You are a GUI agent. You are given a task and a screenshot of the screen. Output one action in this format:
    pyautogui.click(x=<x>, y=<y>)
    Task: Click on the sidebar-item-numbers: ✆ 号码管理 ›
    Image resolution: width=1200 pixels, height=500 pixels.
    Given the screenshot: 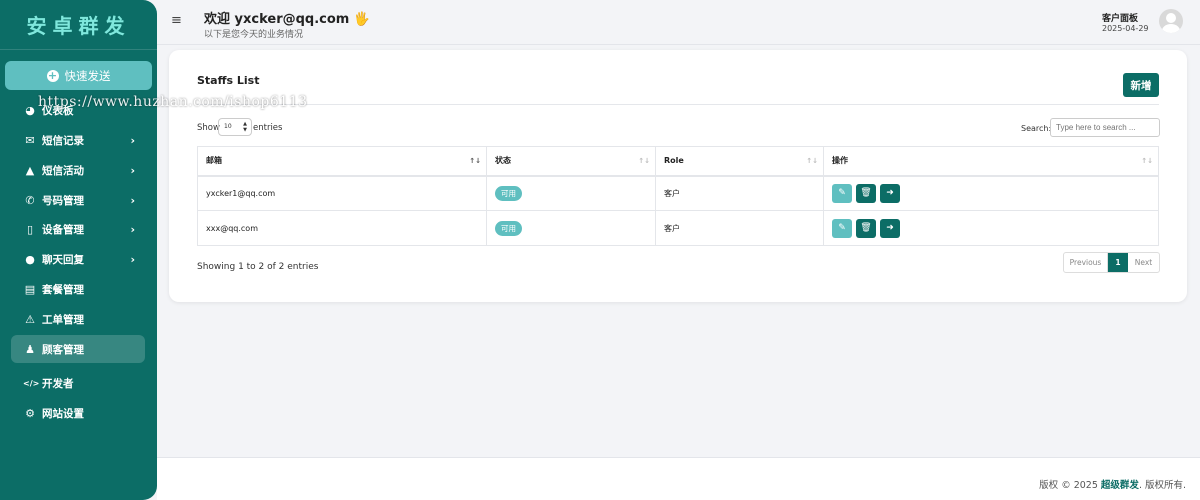 What is the action you would take?
    pyautogui.click(x=78, y=200)
    